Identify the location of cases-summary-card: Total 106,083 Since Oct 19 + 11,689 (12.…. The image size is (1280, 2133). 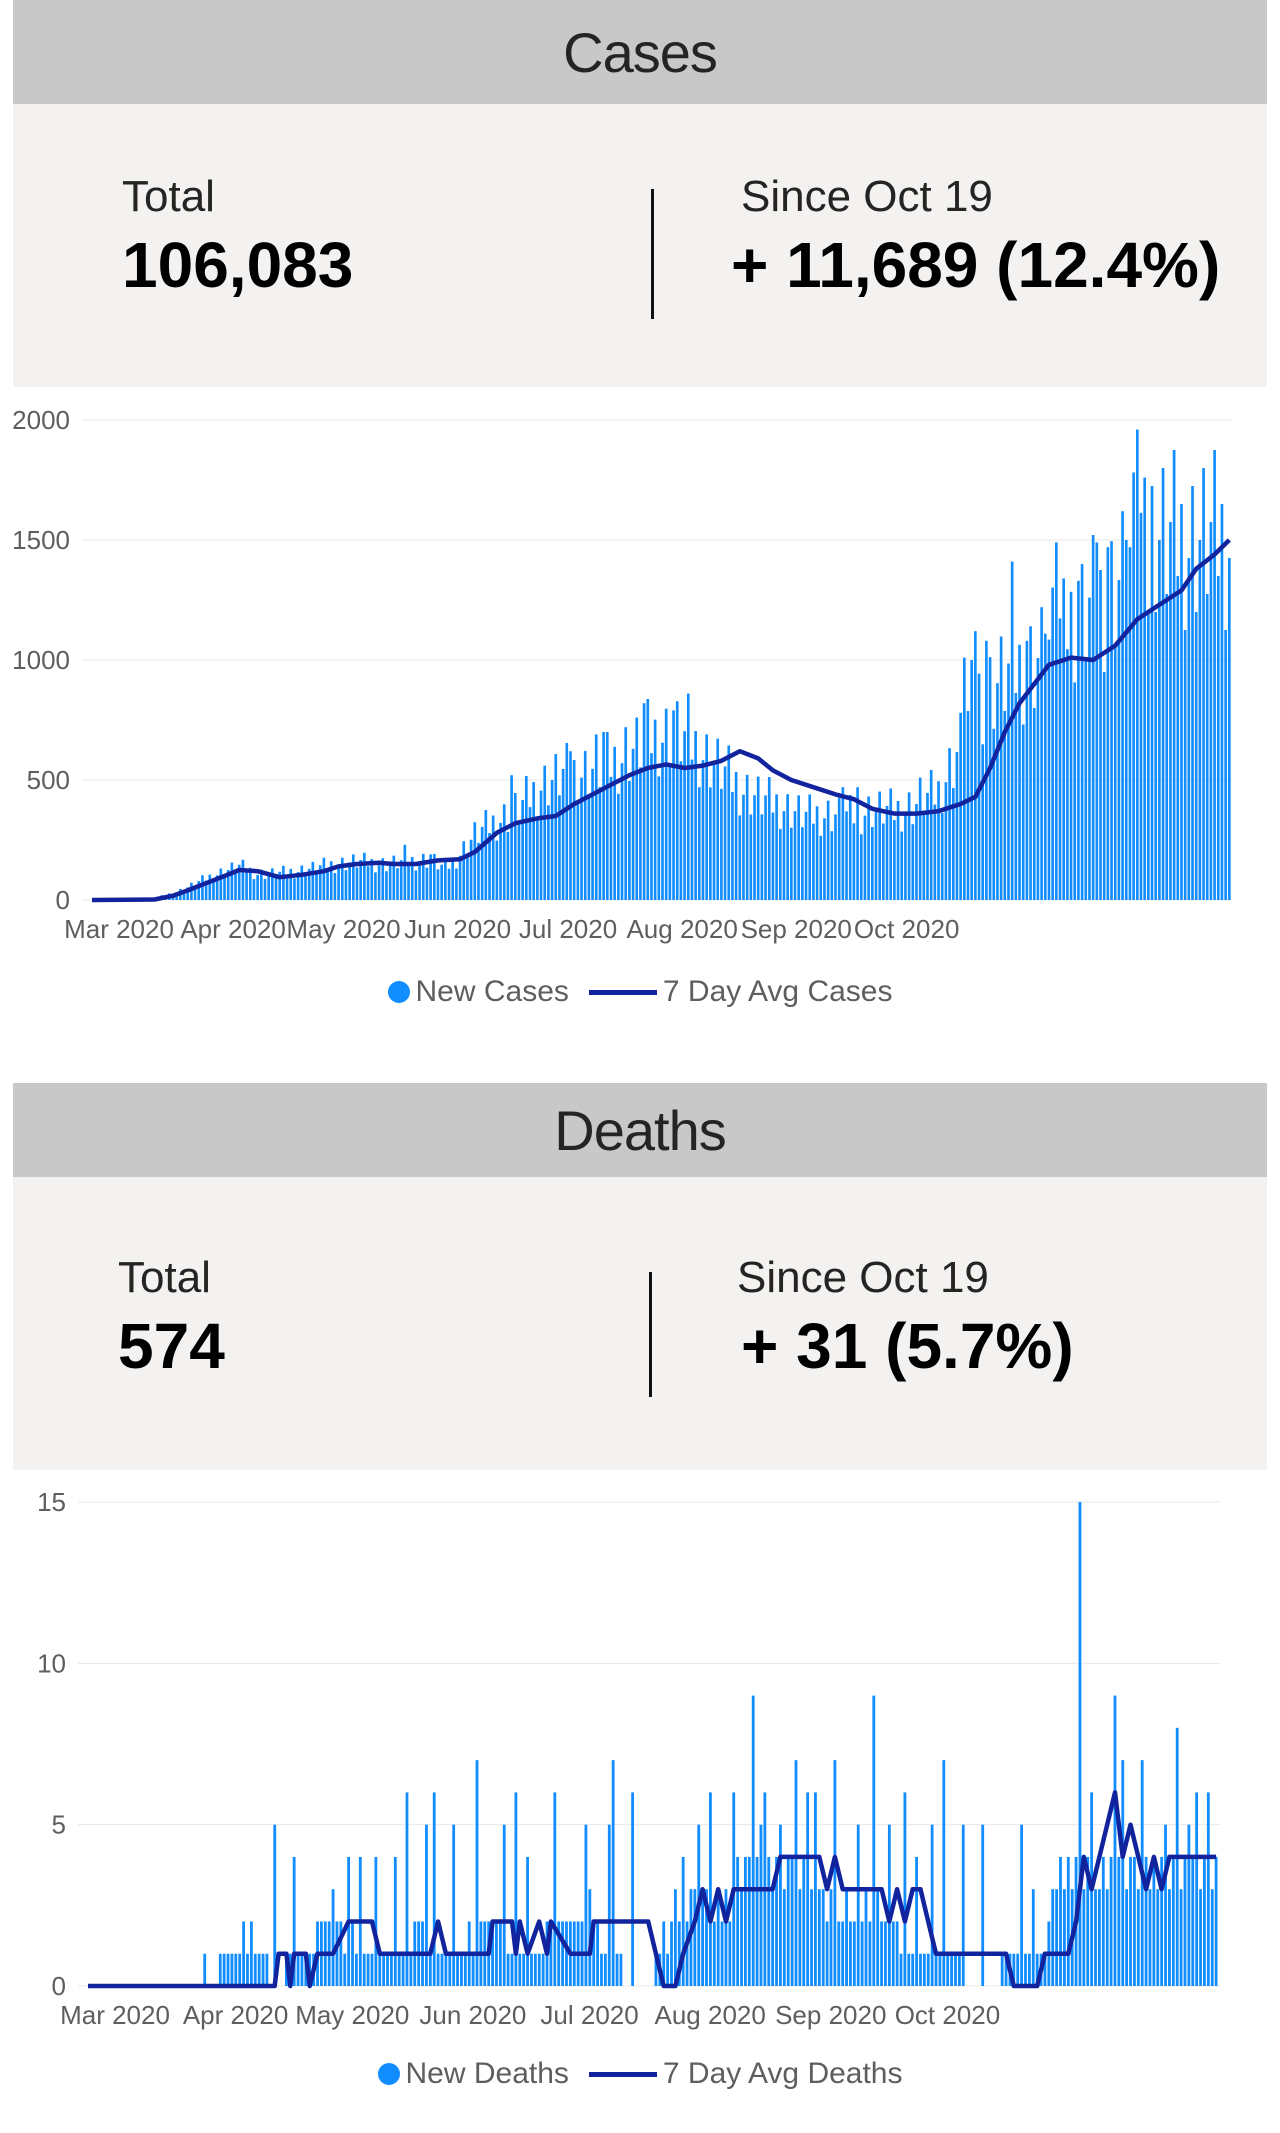
(640, 245).